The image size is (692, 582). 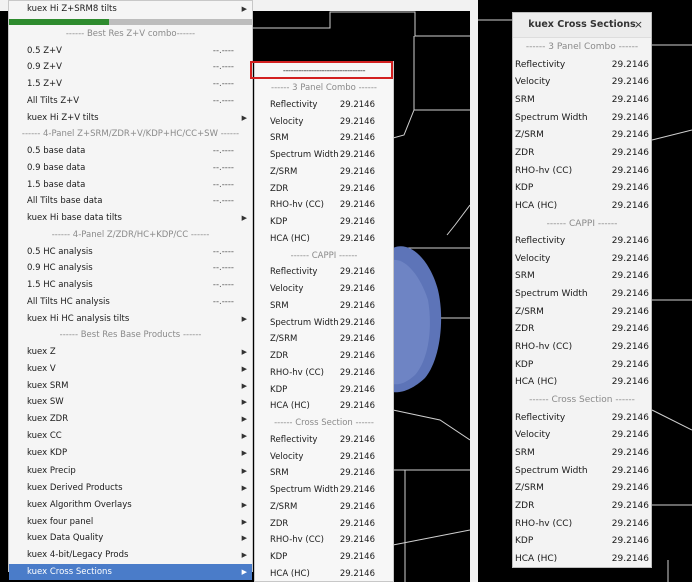 What do you see at coordinates (130, 488) in the screenshot?
I see `menu-item-kuex-derived-products: kuex Derived Products ▶` at bounding box center [130, 488].